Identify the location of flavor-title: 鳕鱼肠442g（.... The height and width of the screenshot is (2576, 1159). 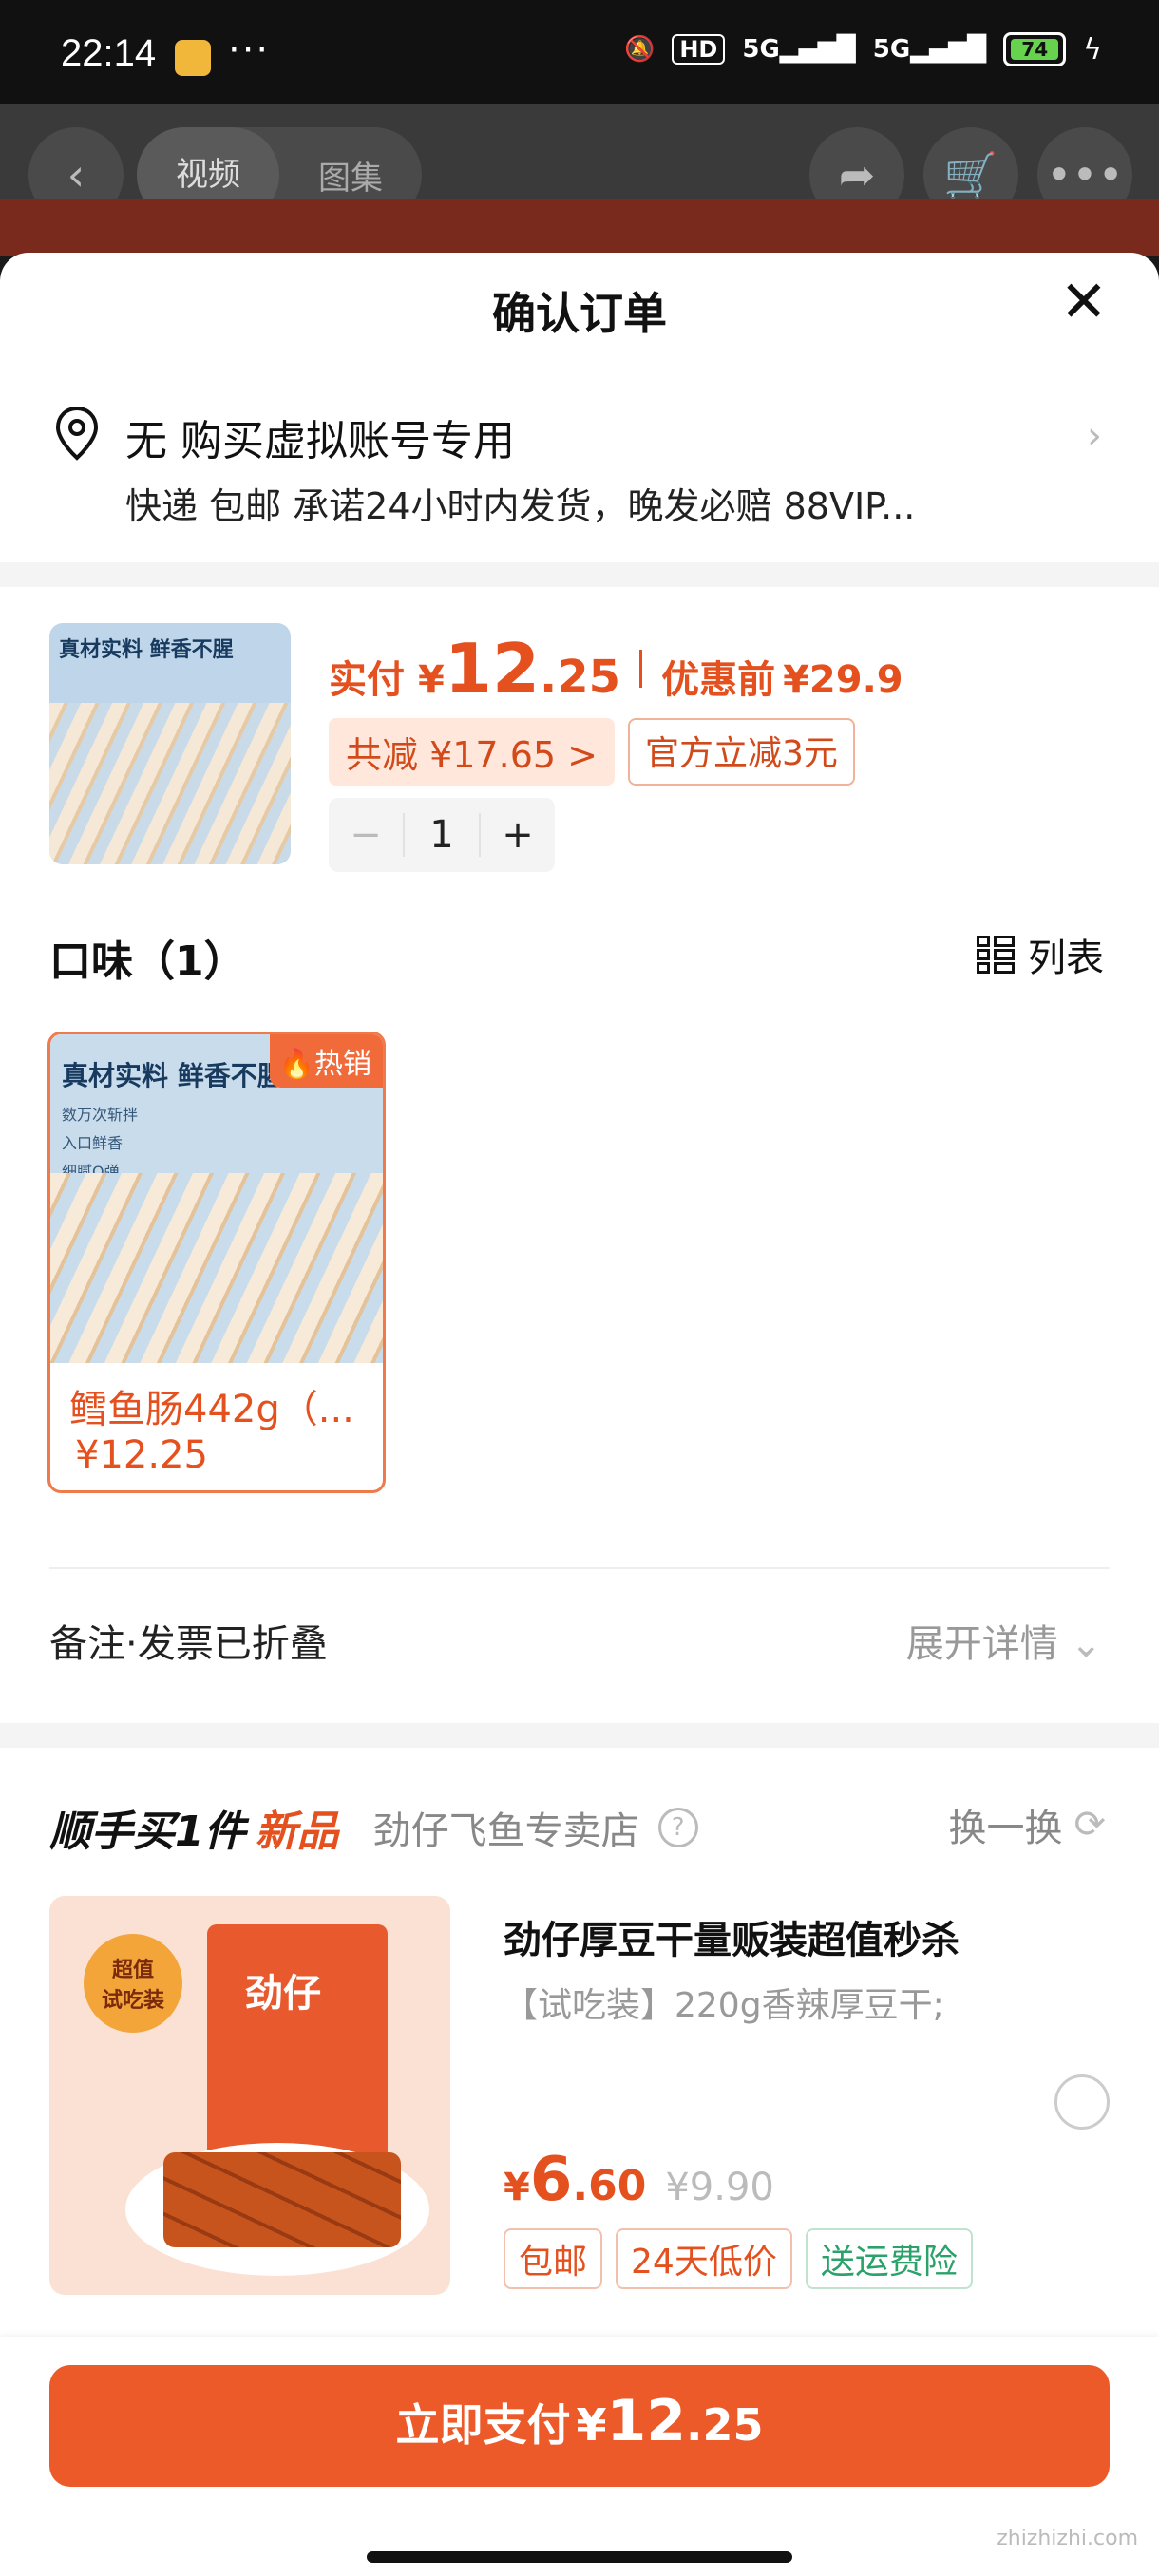
(211, 1409).